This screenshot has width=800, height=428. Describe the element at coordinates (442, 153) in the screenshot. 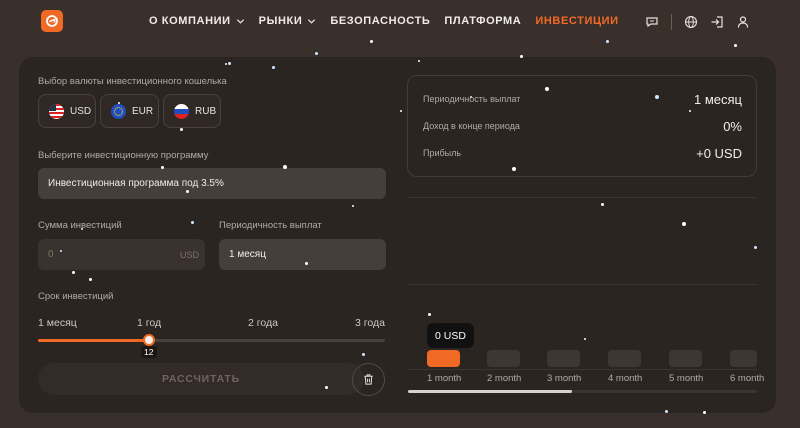

I see `summary-key: Прибыль` at that location.